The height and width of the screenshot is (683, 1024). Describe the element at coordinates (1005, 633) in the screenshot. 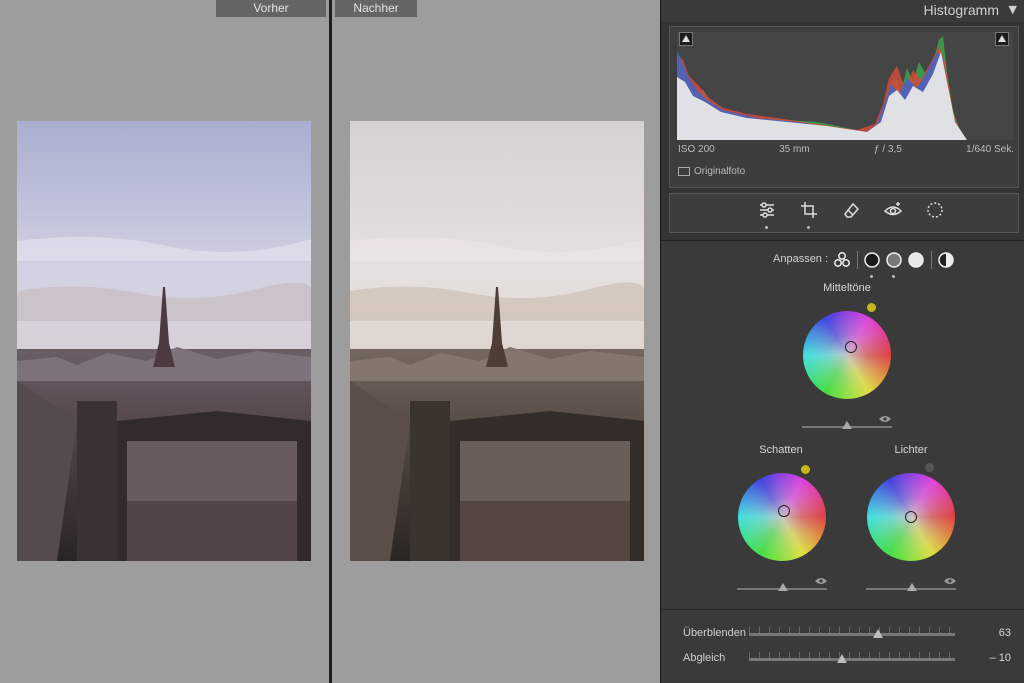

I see `blend-value: 63` at that location.